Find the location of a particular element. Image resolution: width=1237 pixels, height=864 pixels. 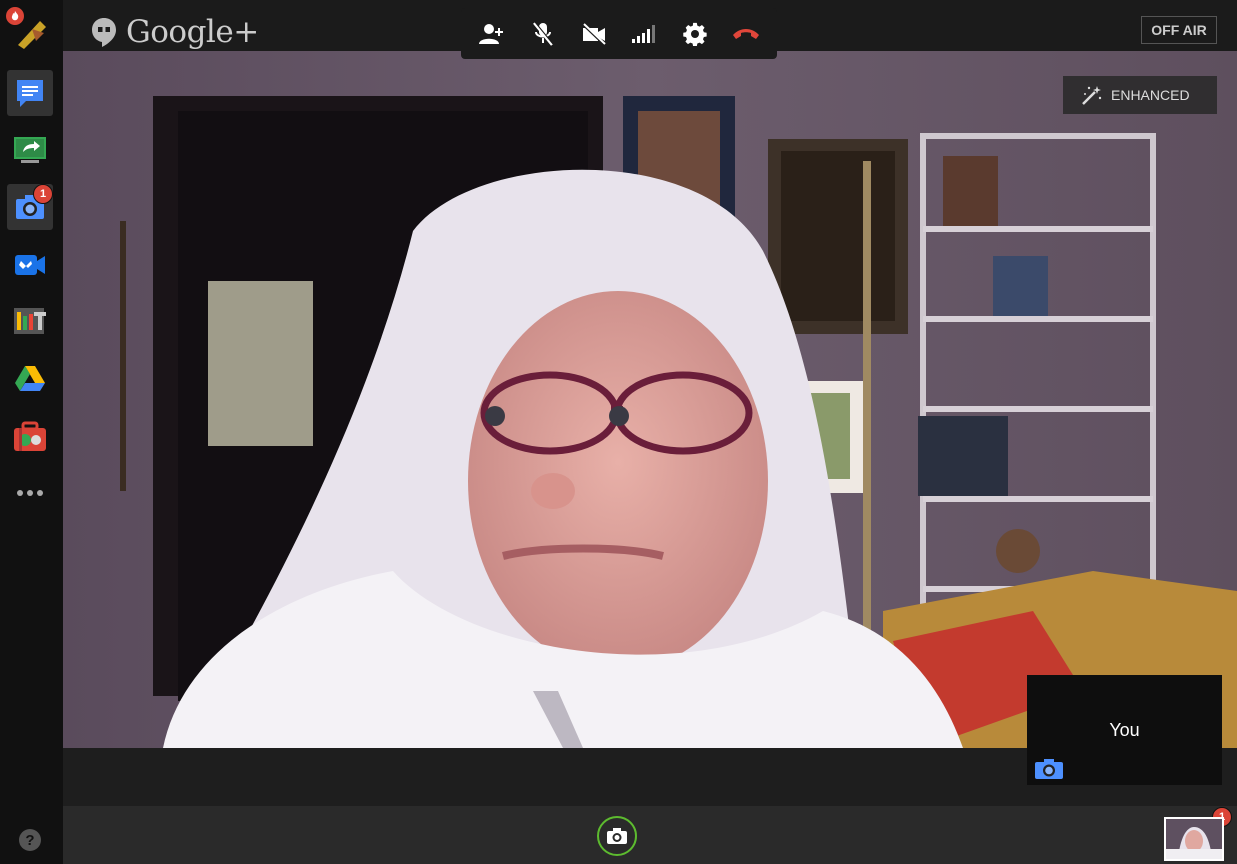

sidebar-item-toolbox is located at coordinates (30, 437).